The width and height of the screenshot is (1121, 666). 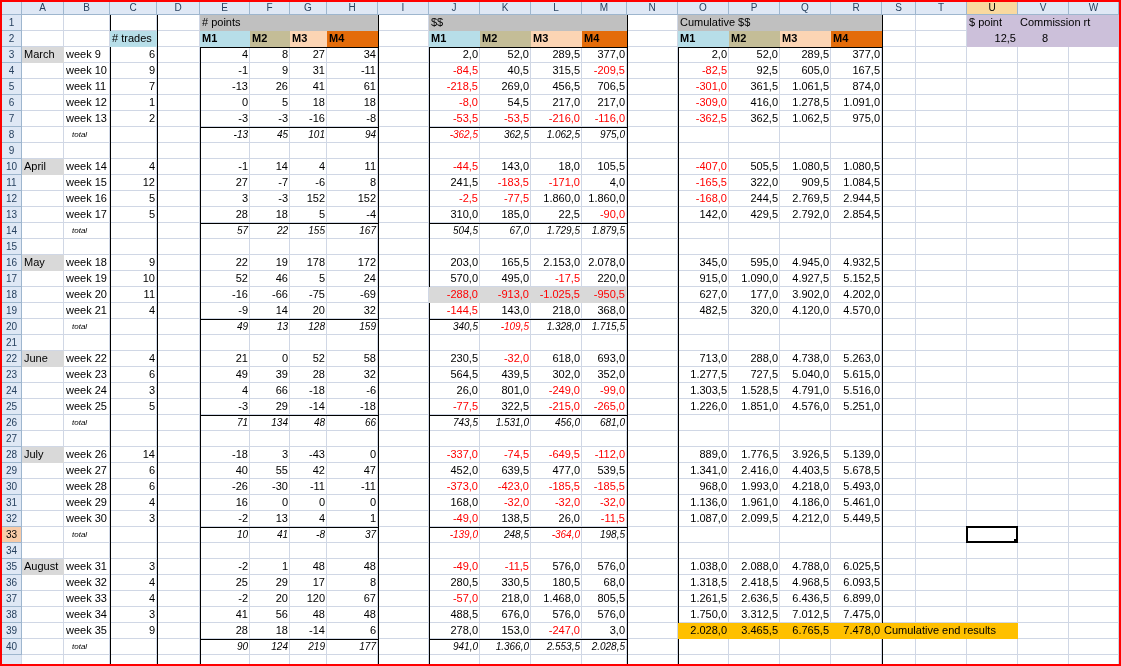 I want to click on row-header: 32, so click(x=12, y=519).